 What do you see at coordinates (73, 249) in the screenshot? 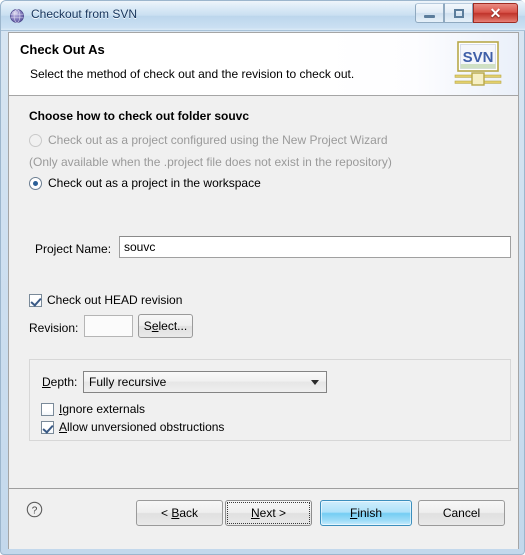
I see `project-name-label: Project Name:` at bounding box center [73, 249].